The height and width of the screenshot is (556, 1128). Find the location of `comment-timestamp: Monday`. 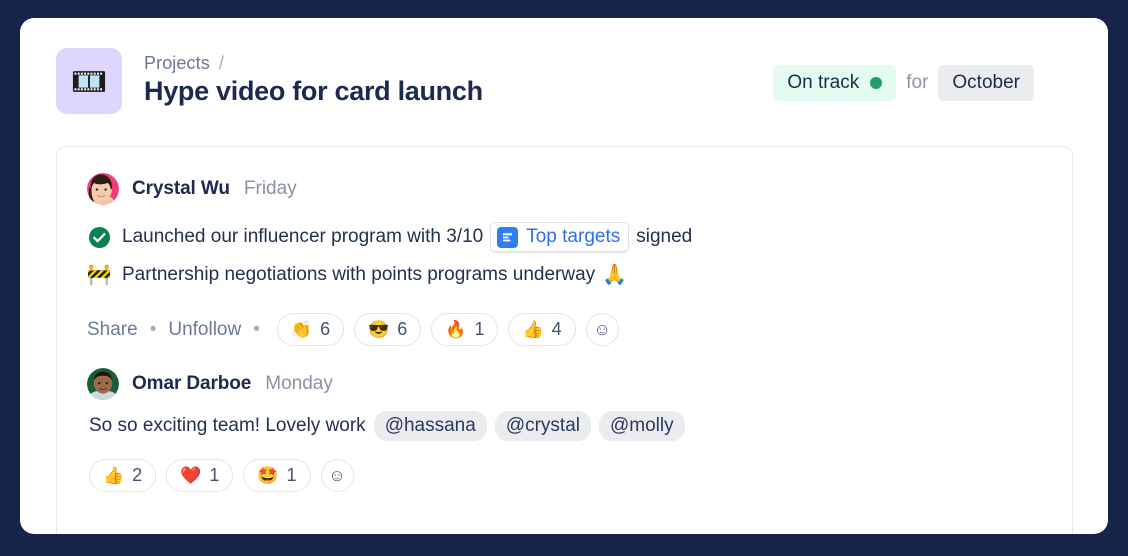

comment-timestamp: Monday is located at coordinates (299, 383).